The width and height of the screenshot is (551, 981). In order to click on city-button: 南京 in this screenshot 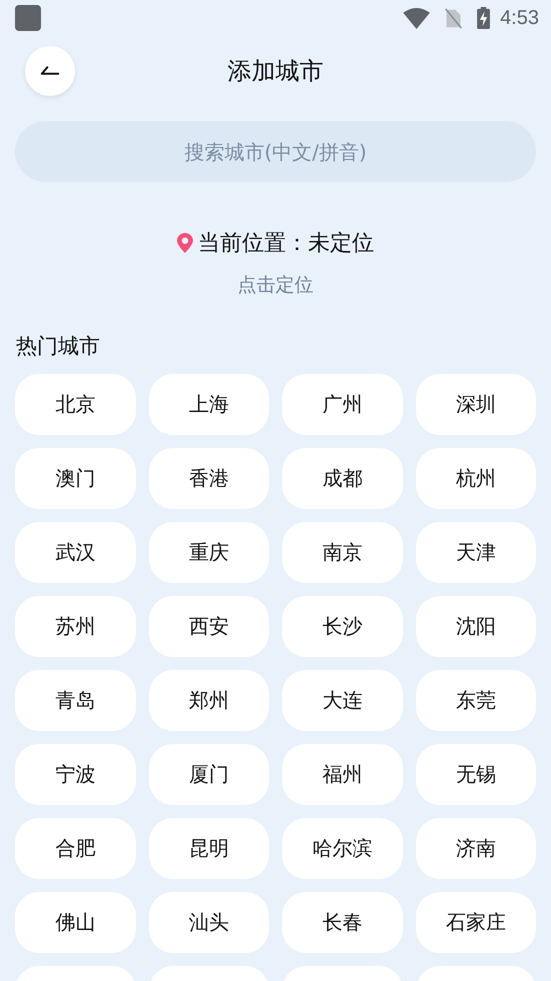, I will do `click(342, 552)`.